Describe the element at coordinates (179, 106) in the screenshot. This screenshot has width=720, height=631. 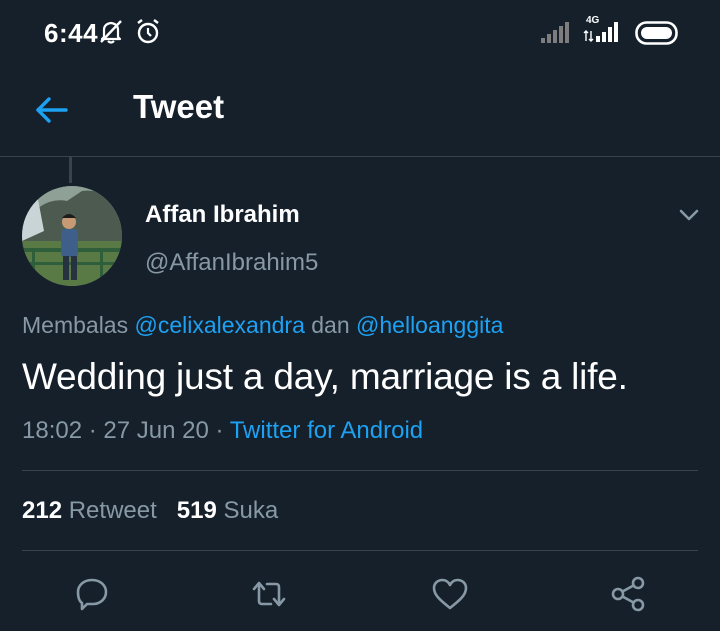
I see `page-title: Tweet` at that location.